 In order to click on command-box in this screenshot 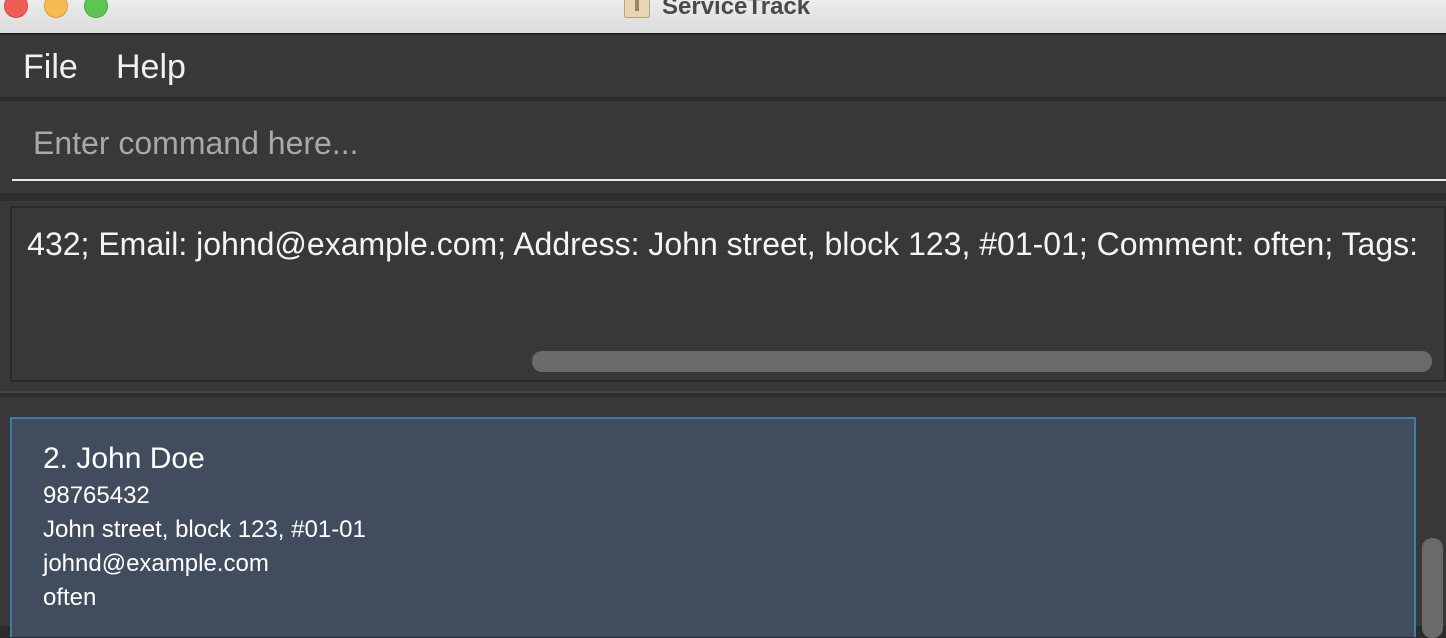, I will do `click(723, 147)`.